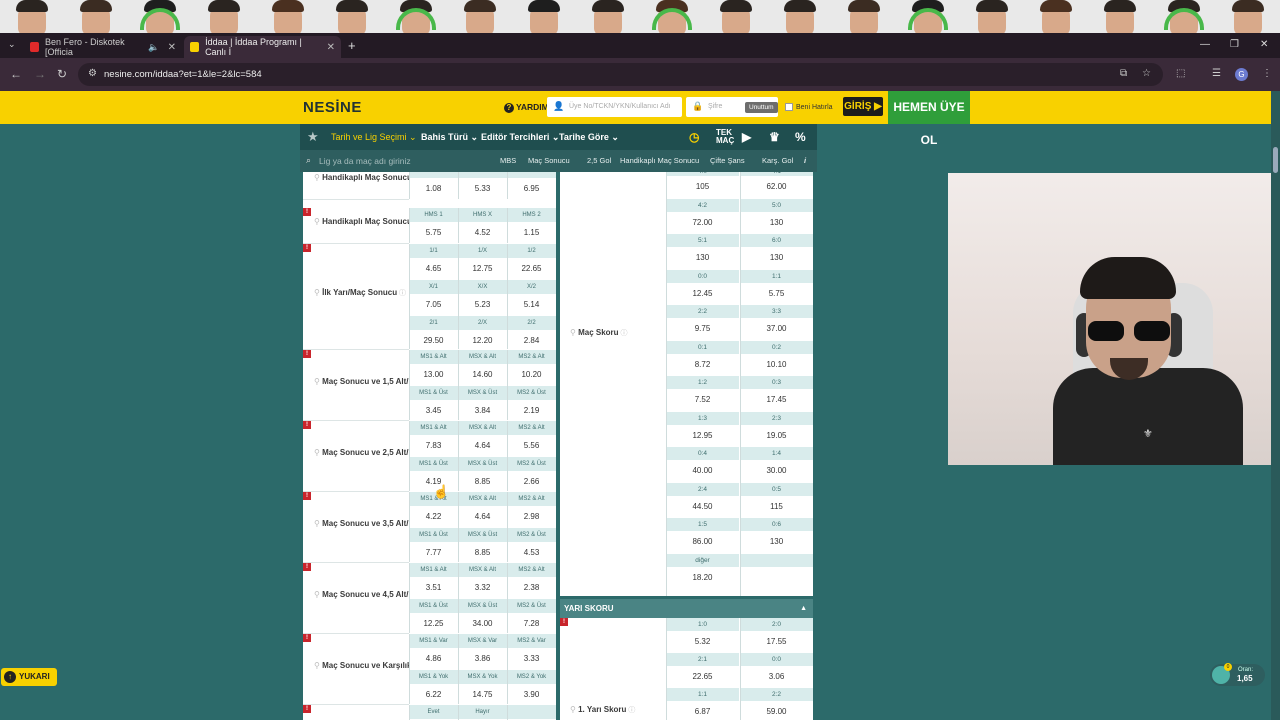 This screenshot has height=720, width=1280. I want to click on odds-button: 10.10, so click(776, 364).